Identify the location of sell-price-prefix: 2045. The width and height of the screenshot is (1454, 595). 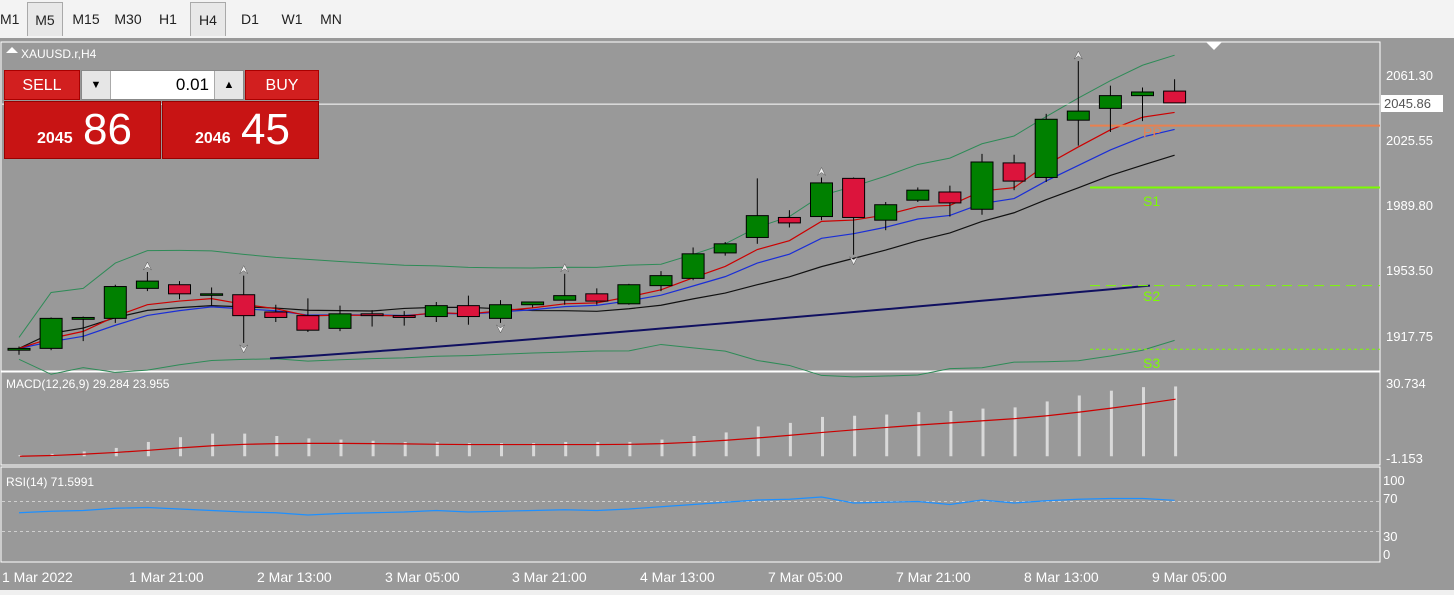
(55, 138).